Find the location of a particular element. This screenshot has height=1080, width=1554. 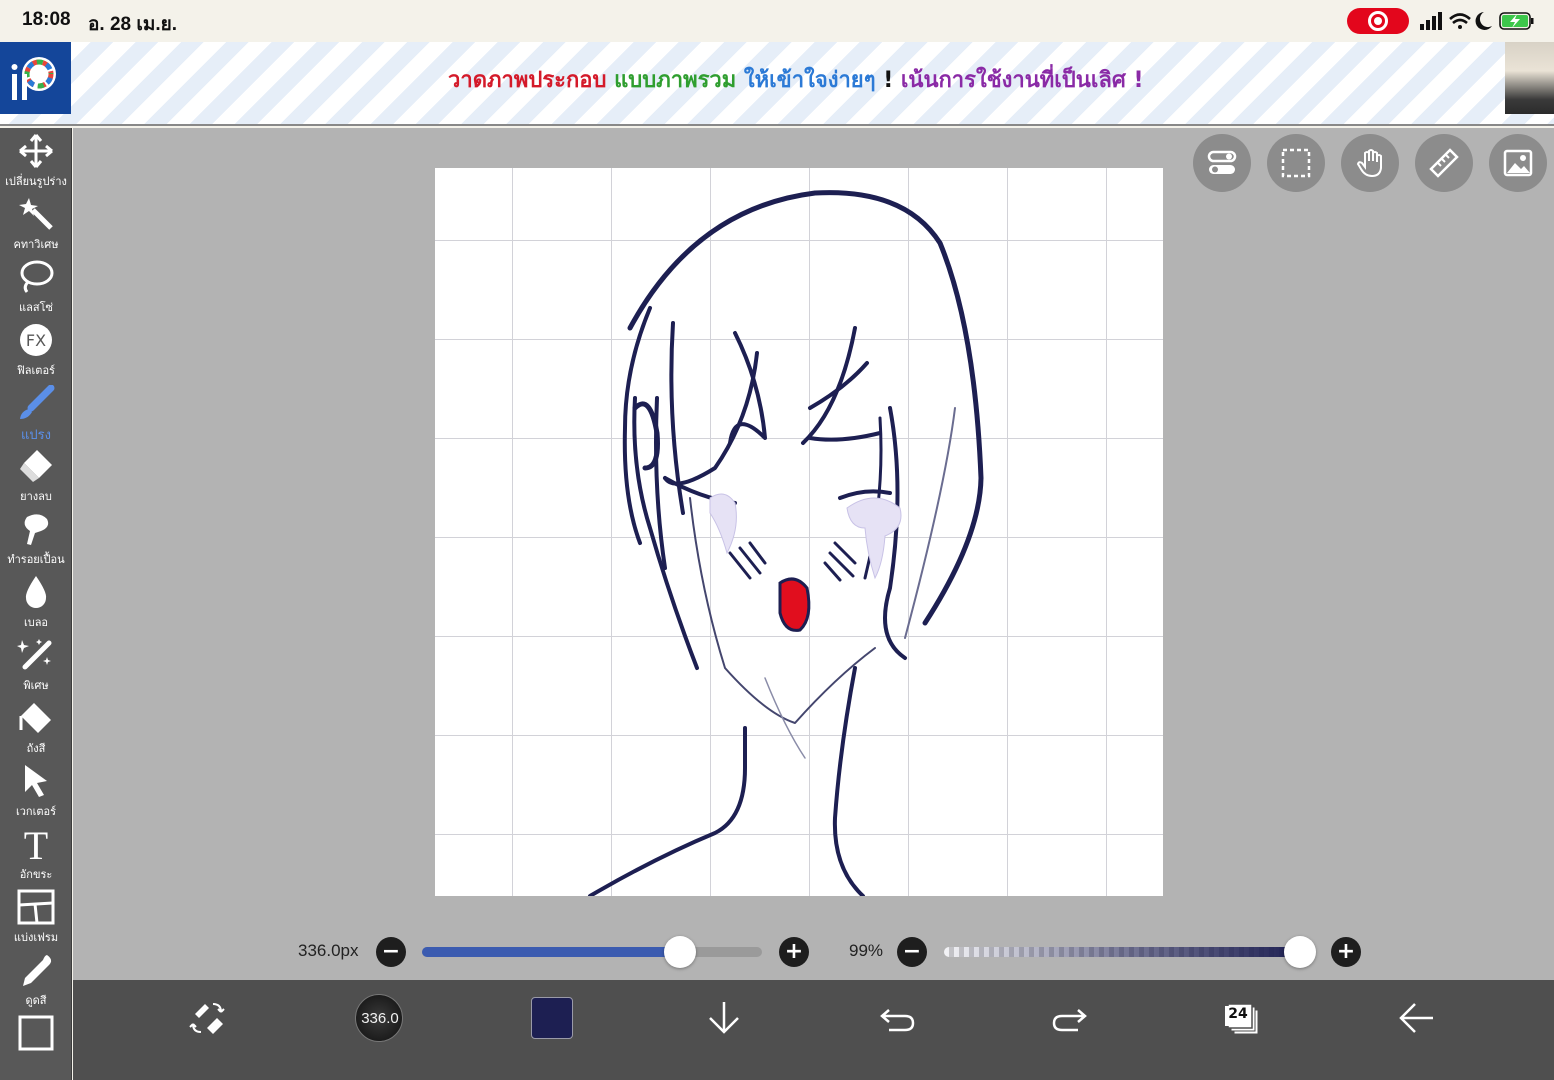

special-pen-icon is located at coordinates (34, 654).